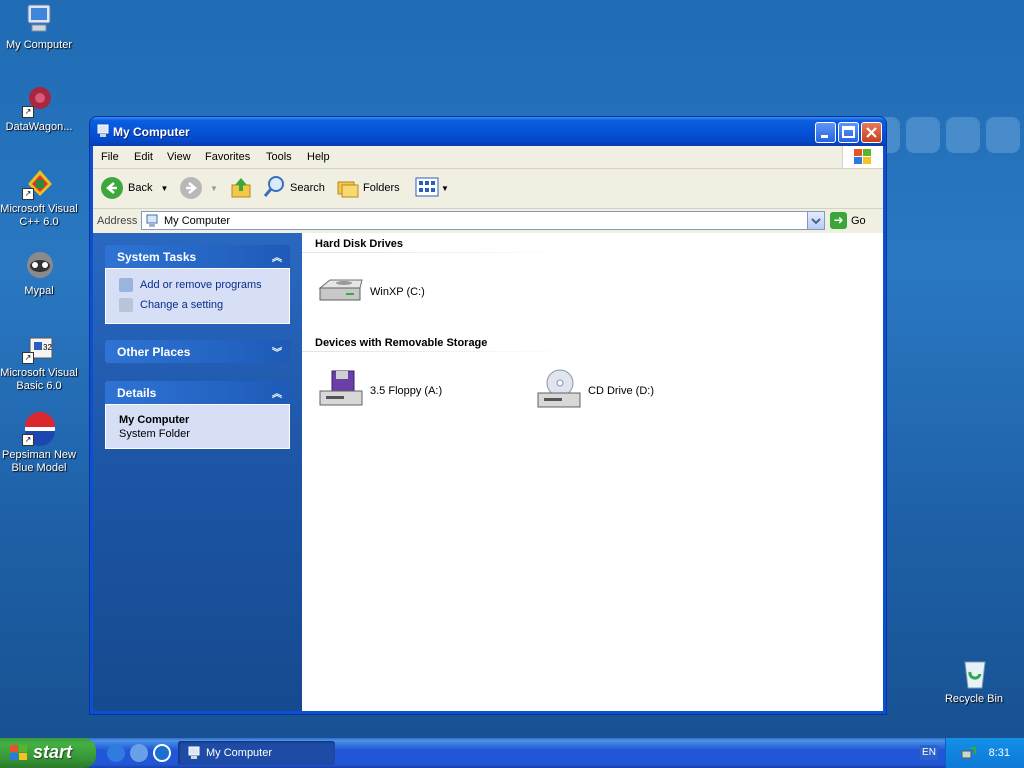  I want to click on desktop-icon-pepsiman: ↗ Pepsiman New Blue Model, so click(39, 443).